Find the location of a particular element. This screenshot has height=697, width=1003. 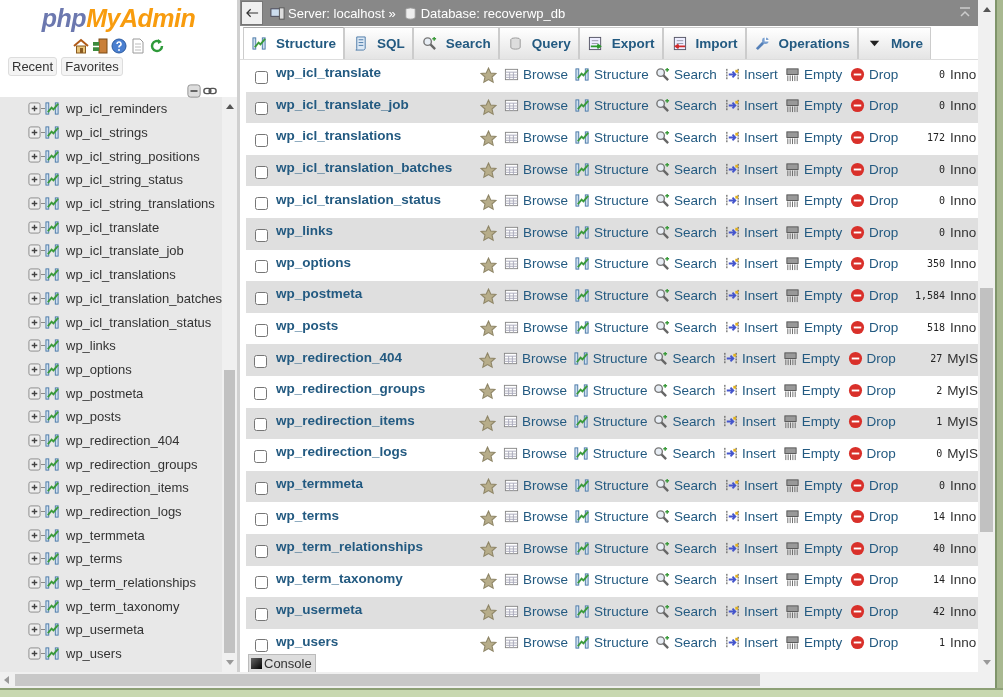

tree-item: wp_redirection_items is located at coordinates (127, 488).